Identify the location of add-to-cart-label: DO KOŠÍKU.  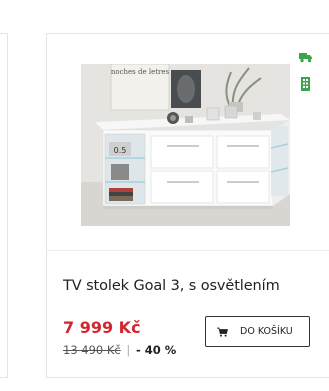
(266, 331).